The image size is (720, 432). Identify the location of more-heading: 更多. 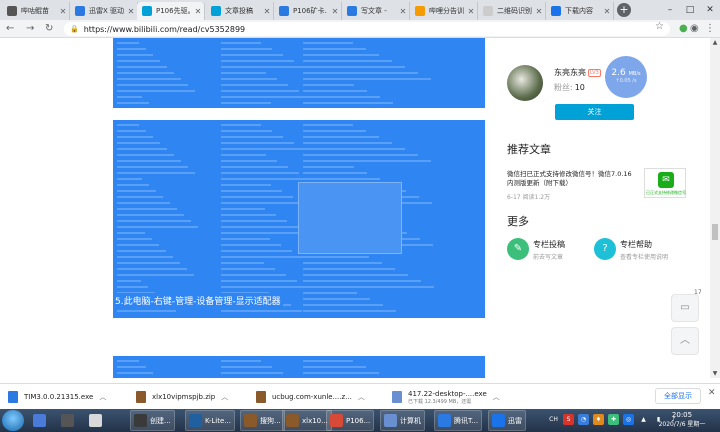
(518, 221).